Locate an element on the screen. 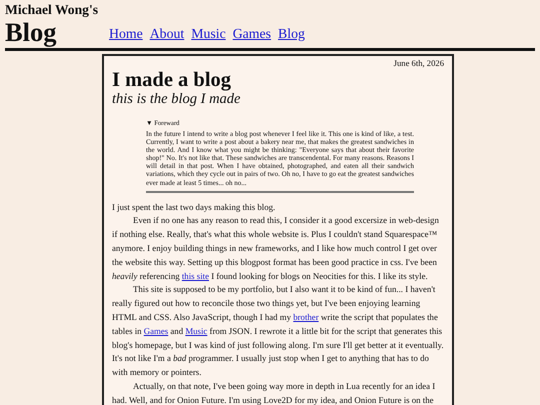 Image resolution: width=540 pixels, height=405 pixels. paragraph: I just spent the last two days making this blog. is located at coordinates (194, 207).